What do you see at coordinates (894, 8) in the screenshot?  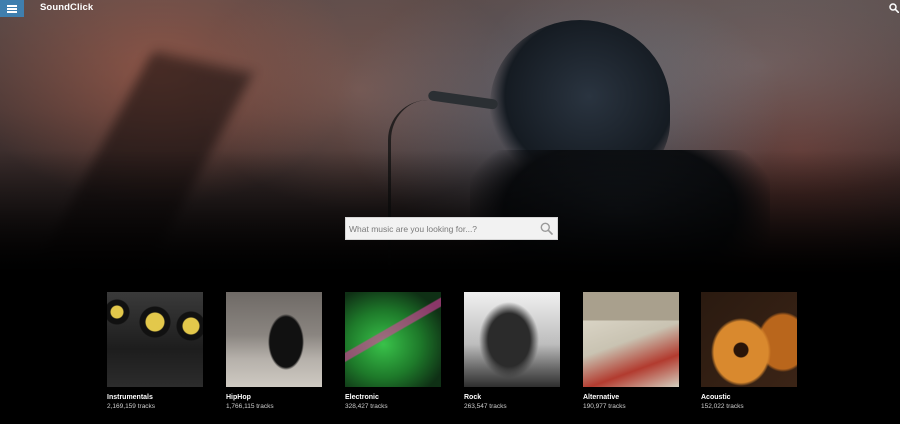 I see `search-icon` at bounding box center [894, 8].